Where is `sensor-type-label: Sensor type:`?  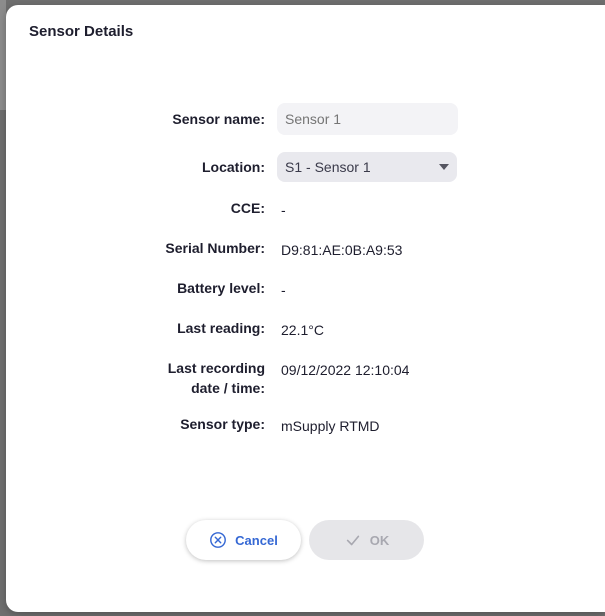
sensor-type-label: Sensor type: is located at coordinates (222, 424).